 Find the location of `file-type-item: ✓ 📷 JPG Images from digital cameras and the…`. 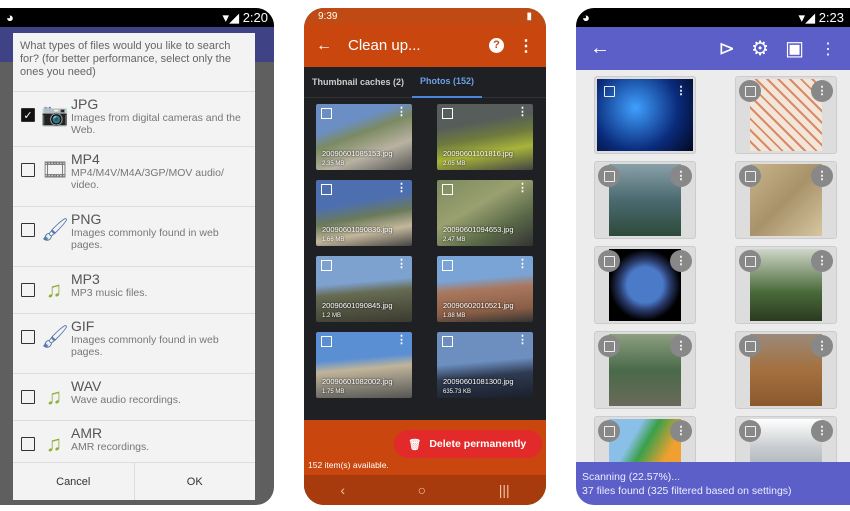

file-type-item: ✓ 📷 JPG Images from digital cameras and the… is located at coordinates (134, 118).